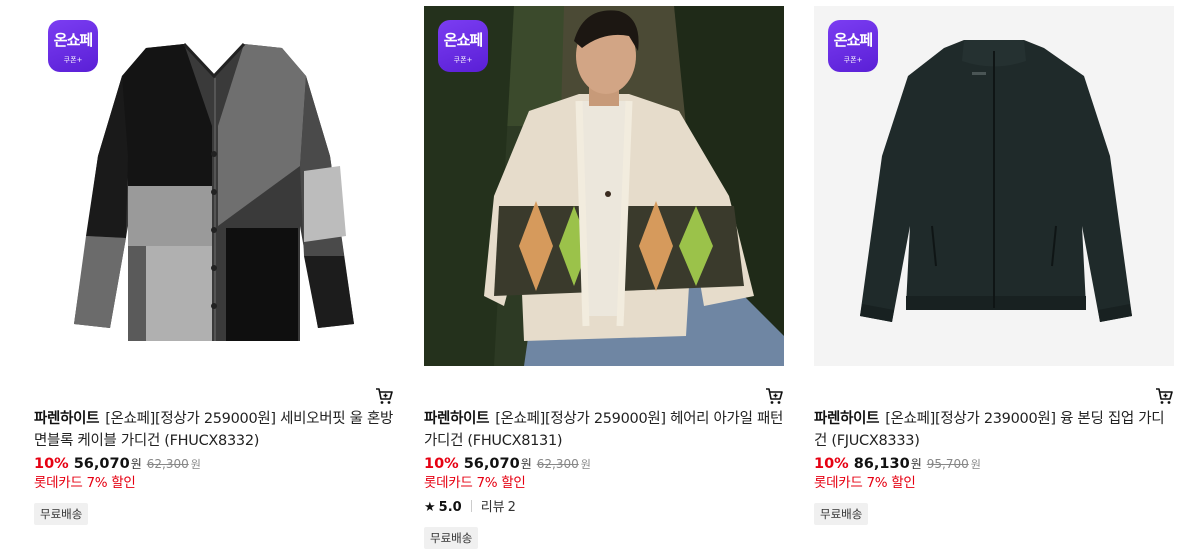  Describe the element at coordinates (881, 464) in the screenshot. I see `sale-price: 86,130` at that location.